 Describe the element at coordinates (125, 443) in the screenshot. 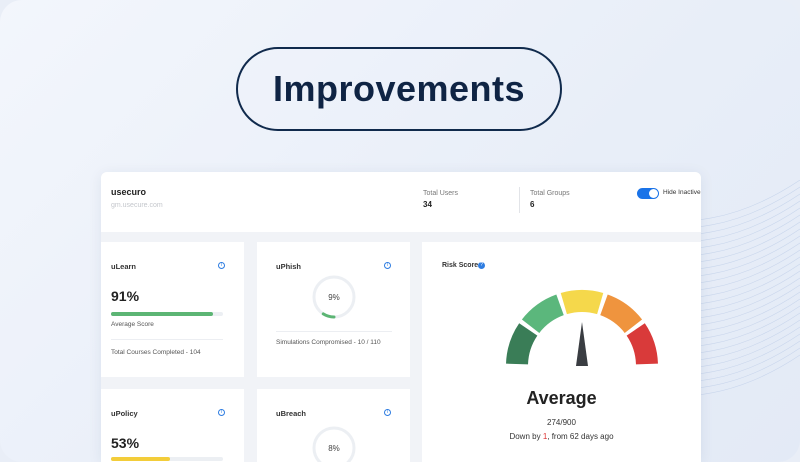

I see `upolicy-percent: 53%` at that location.